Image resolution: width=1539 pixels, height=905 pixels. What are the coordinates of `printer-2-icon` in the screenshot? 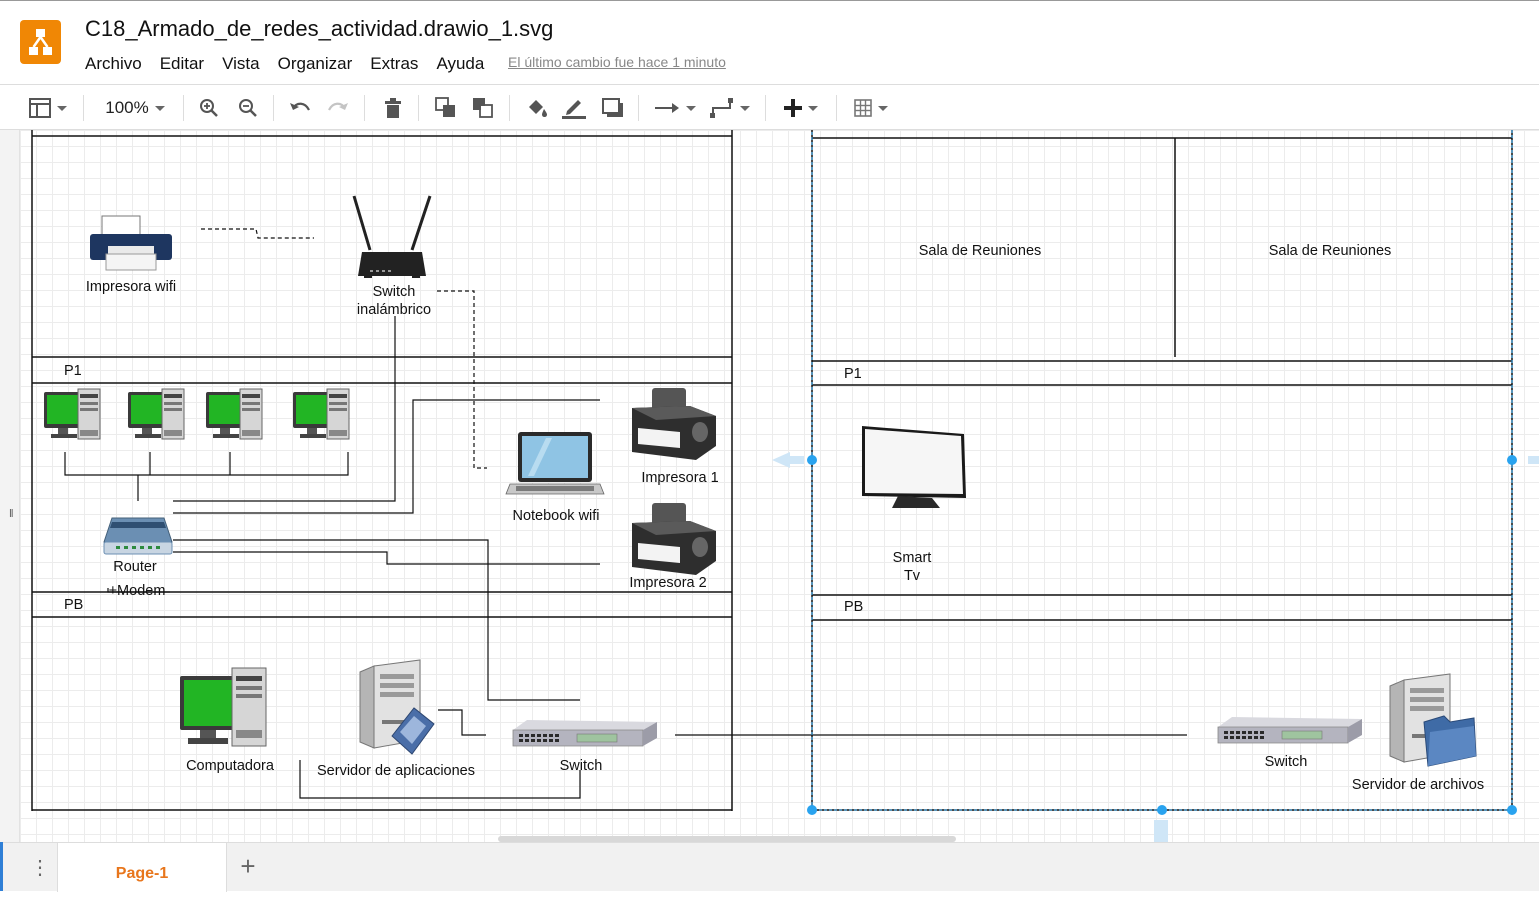 It's located at (674, 539).